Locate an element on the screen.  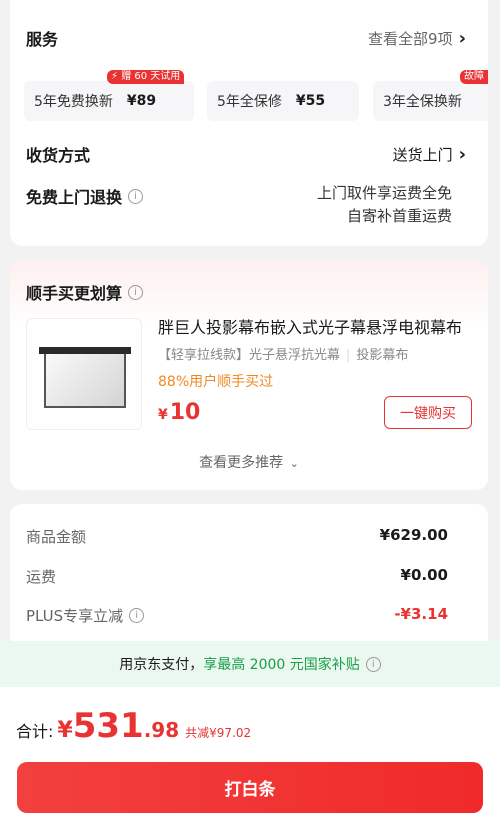
trial-badge: ⚡ 赠 60 天试用 is located at coordinates (146, 77).